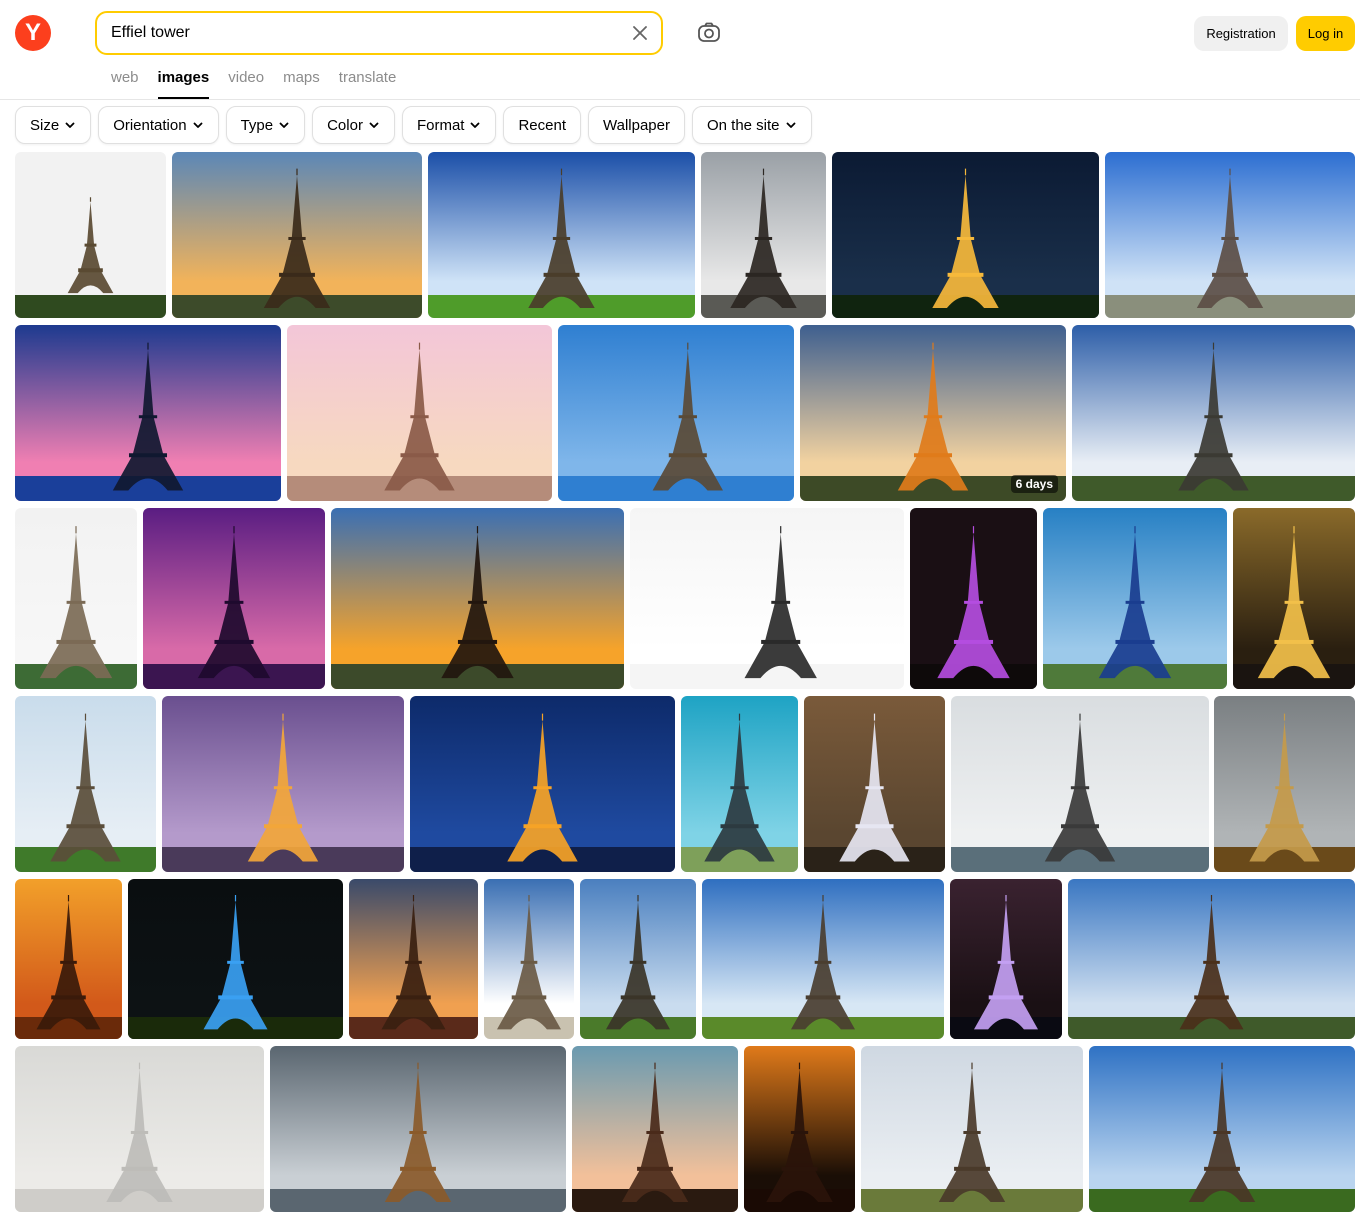 The width and height of the screenshot is (1360, 1217). Describe the element at coordinates (1213, 413) in the screenshot. I see `image-result-hdr-clouds` at that location.